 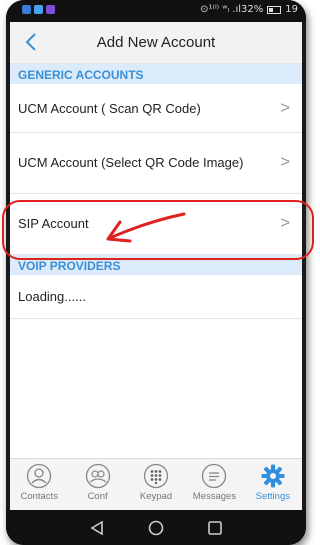 I want to click on page-title: Add New Account, so click(x=156, y=42).